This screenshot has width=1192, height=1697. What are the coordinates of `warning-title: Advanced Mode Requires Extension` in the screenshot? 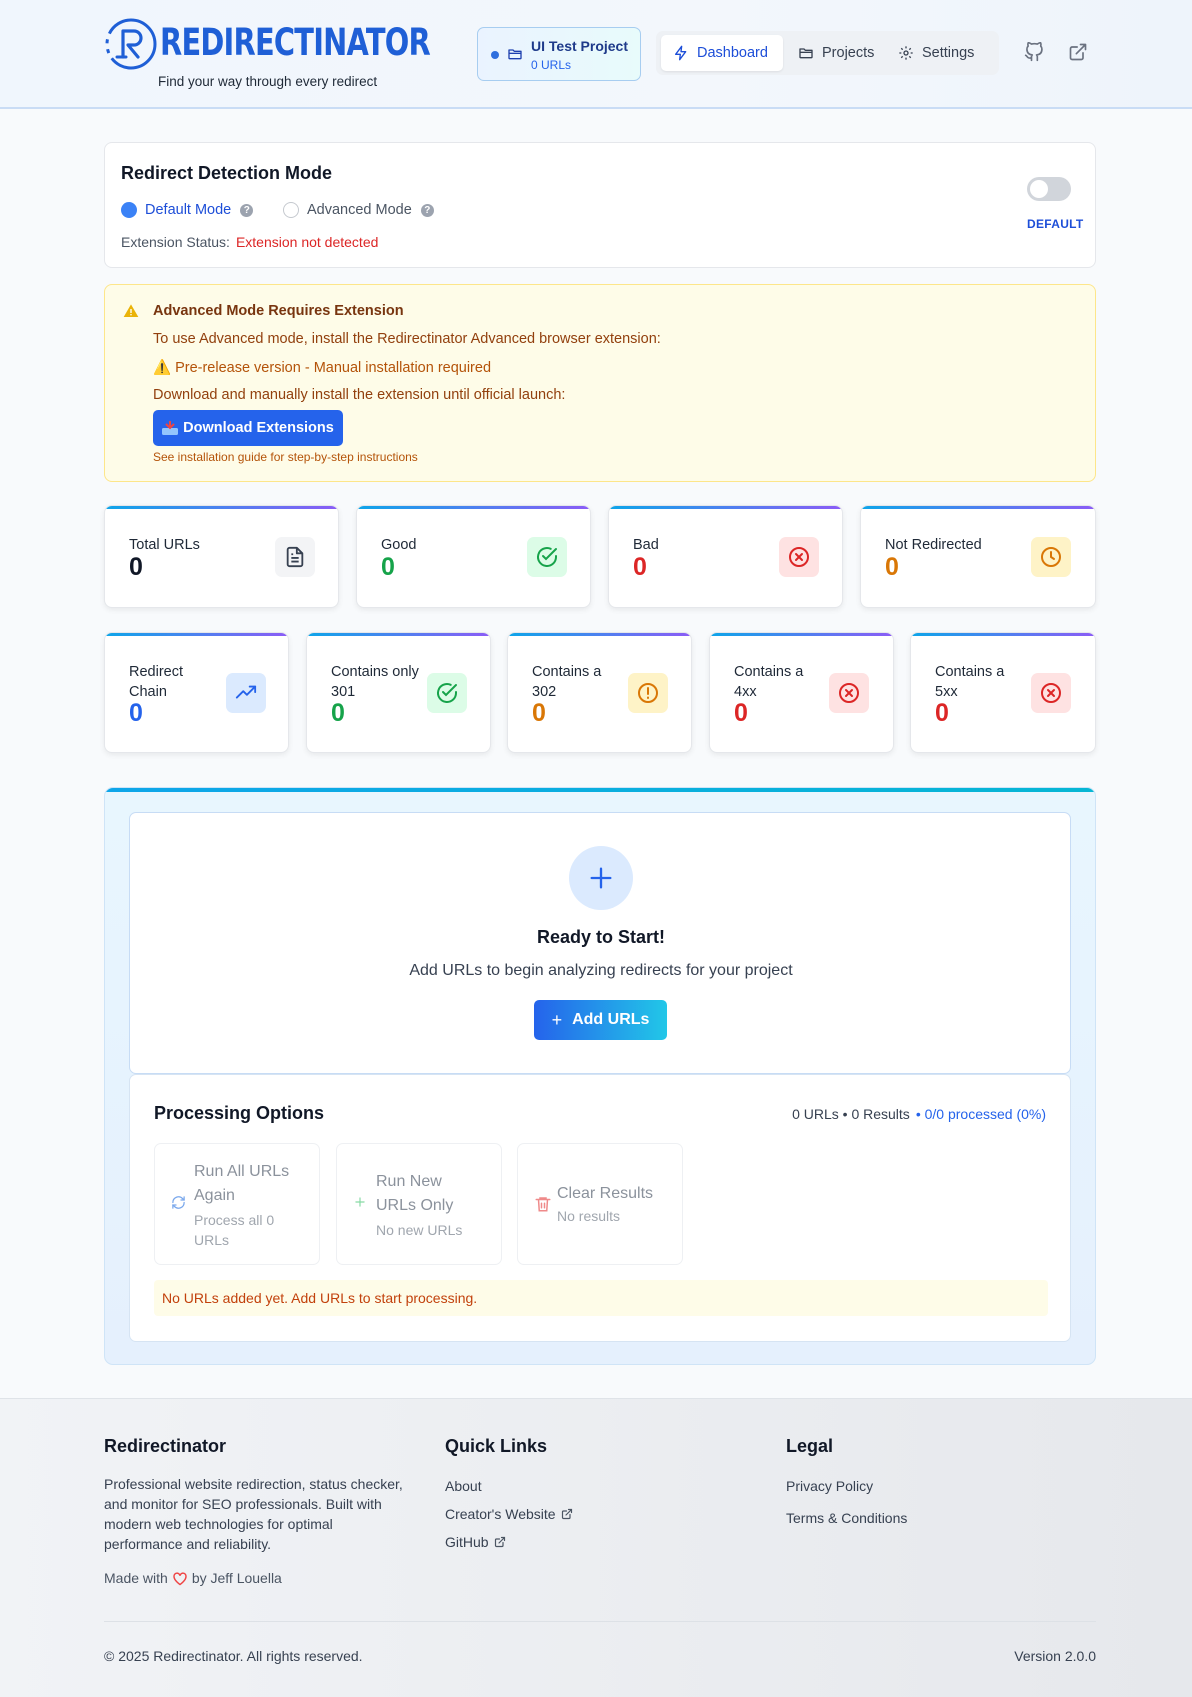 It's located at (278, 311).